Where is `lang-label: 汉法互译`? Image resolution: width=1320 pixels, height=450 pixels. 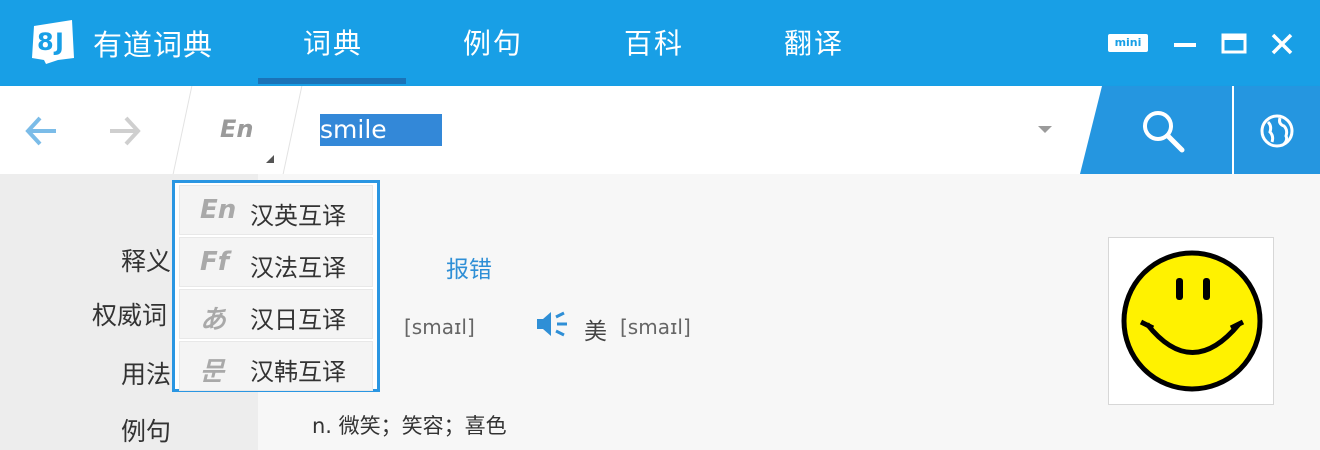 lang-label: 汉法互译 is located at coordinates (298, 268).